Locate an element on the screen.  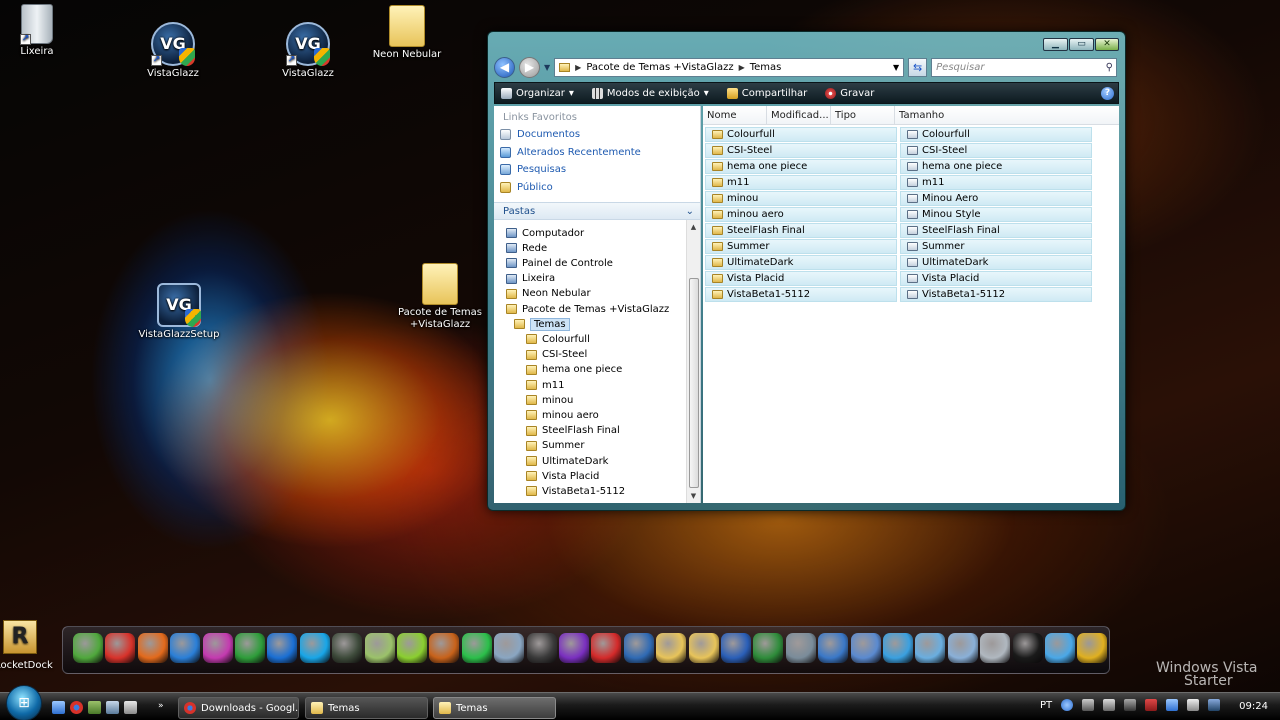
folders-section-header: Pastas ⌄ is located at coordinates (597, 211).